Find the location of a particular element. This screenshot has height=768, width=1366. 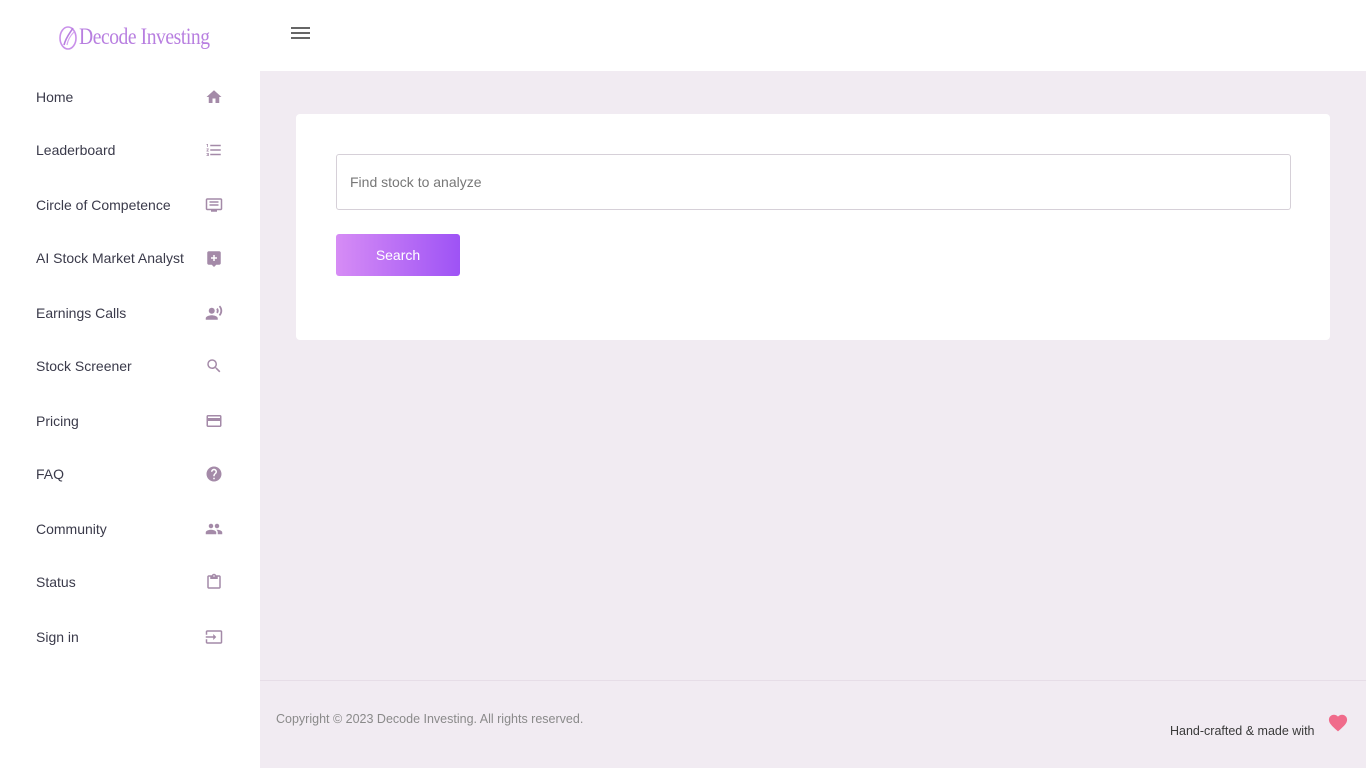

sidebar-item-sign-in: Sign in is located at coordinates (130, 637).